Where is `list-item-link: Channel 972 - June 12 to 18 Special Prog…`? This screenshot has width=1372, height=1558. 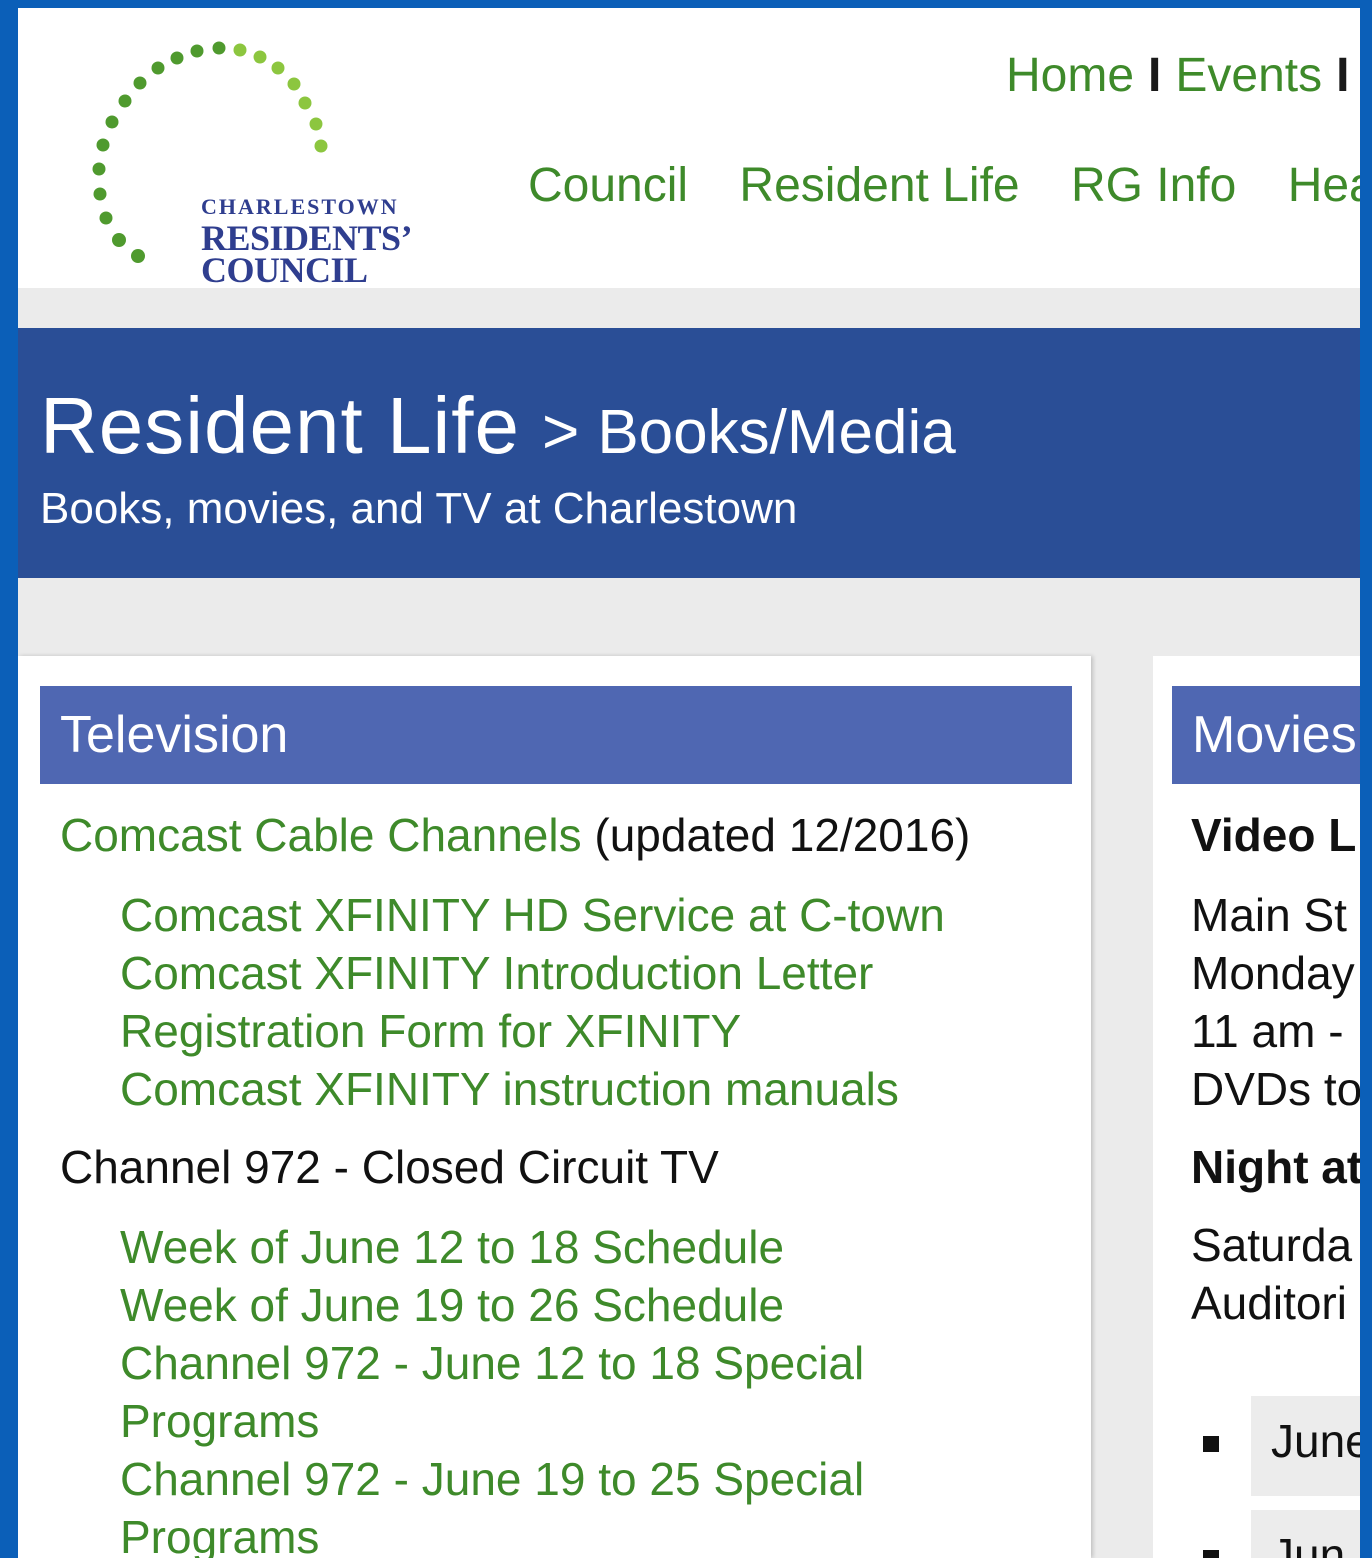 list-item-link: Channel 972 - June 12 to 18 Special Prog… is located at coordinates (510, 1392).